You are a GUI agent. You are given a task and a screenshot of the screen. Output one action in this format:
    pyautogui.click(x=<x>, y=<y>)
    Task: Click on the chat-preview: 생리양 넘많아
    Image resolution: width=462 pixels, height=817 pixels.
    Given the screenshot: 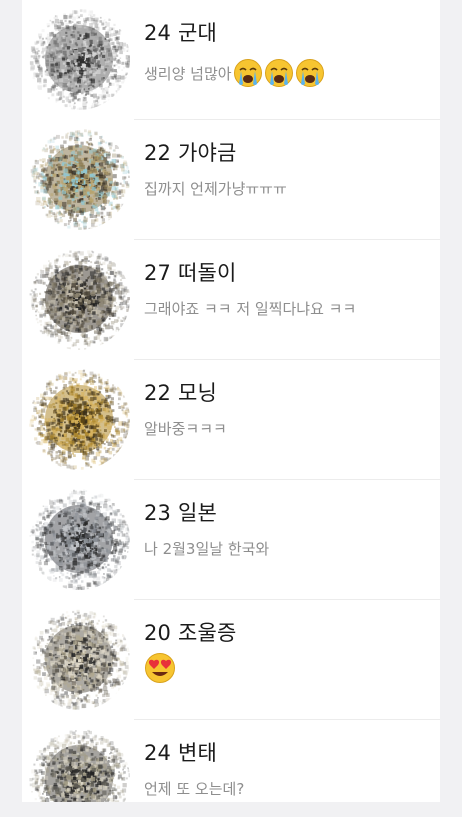 What is the action you would take?
    pyautogui.click(x=234, y=73)
    